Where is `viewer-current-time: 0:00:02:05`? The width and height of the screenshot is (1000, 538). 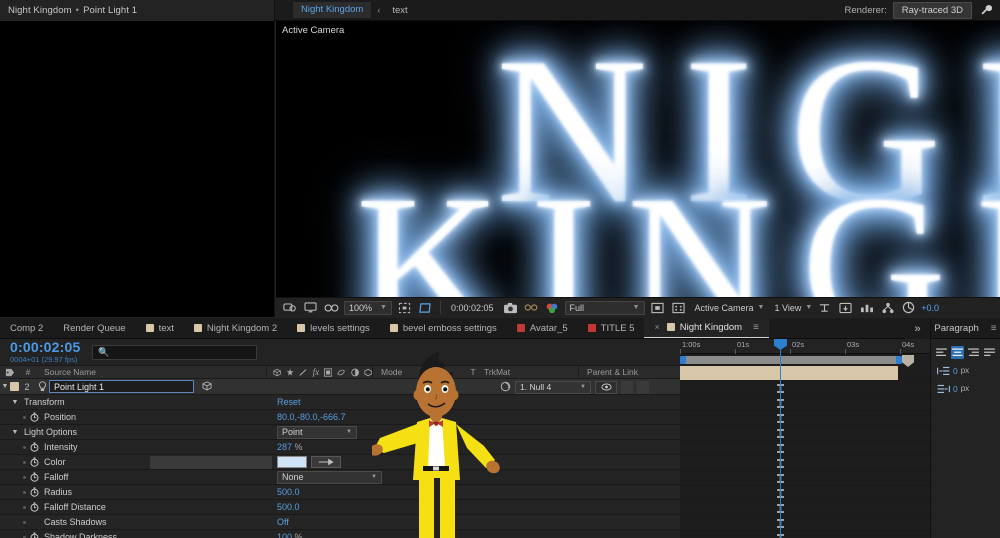
viewer-current-time: 0:00:02:05 is located at coordinates (472, 308).